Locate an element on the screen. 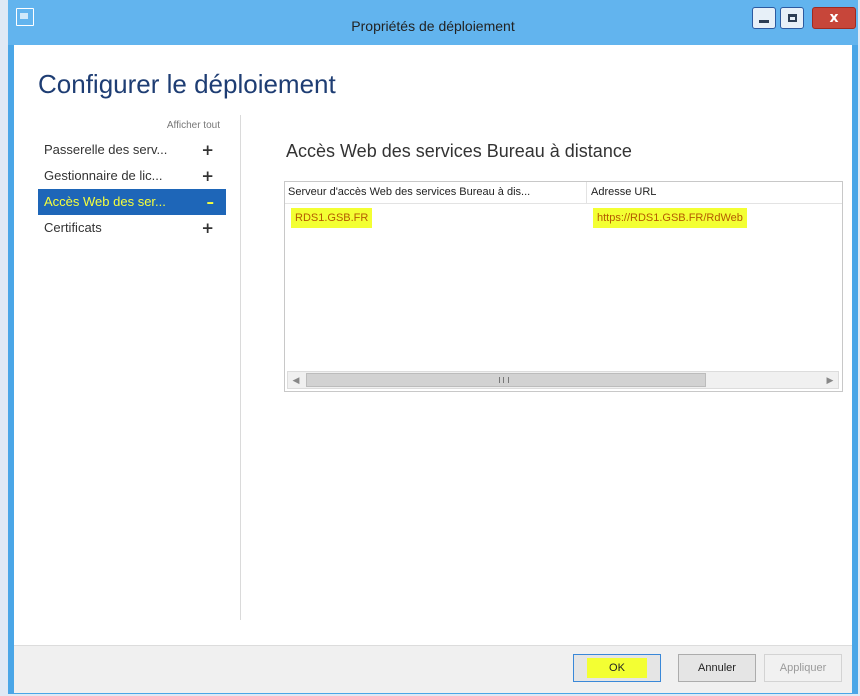 The image size is (860, 696). title-bar: Propriétés de déploiement x is located at coordinates (433, 22).